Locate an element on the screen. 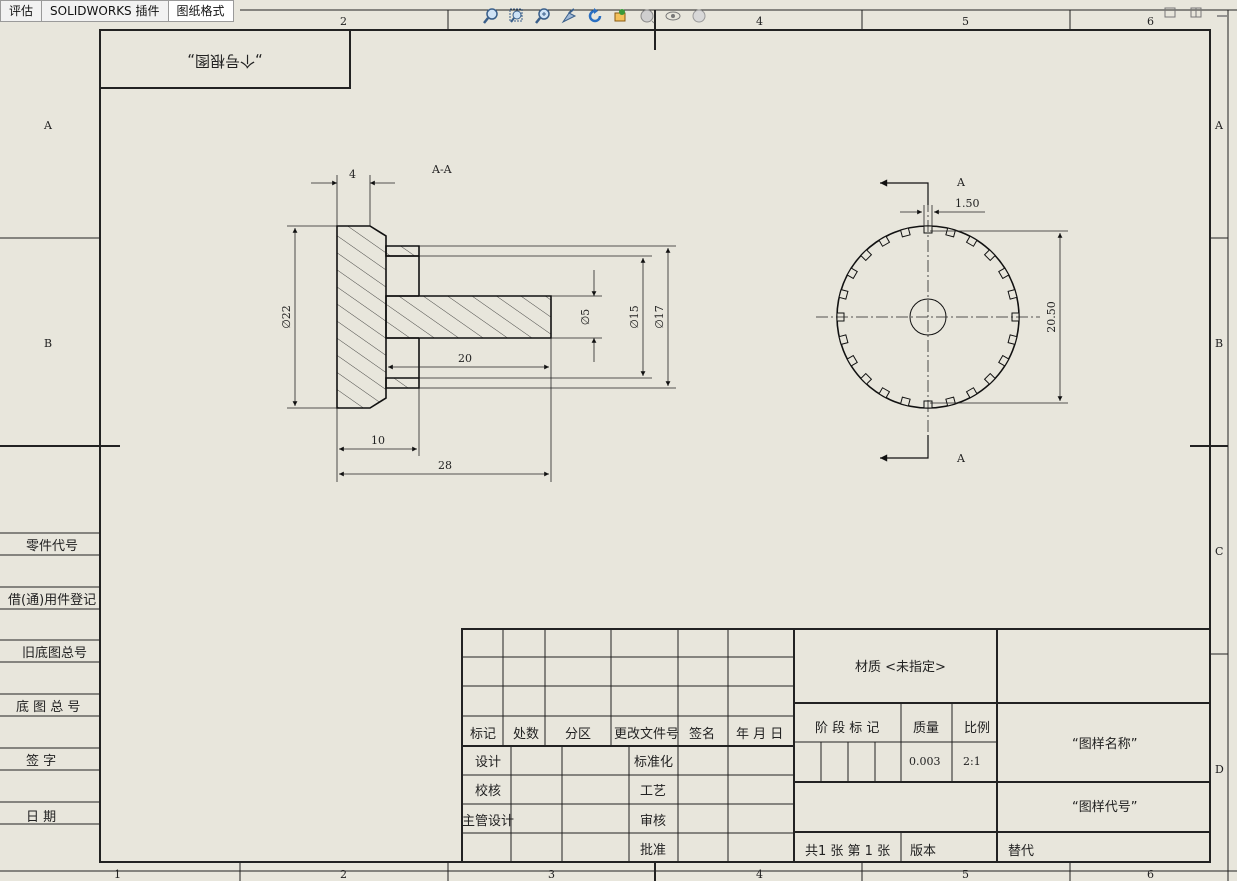 The height and width of the screenshot is (881, 1237). dim-10: 10 is located at coordinates (378, 440).